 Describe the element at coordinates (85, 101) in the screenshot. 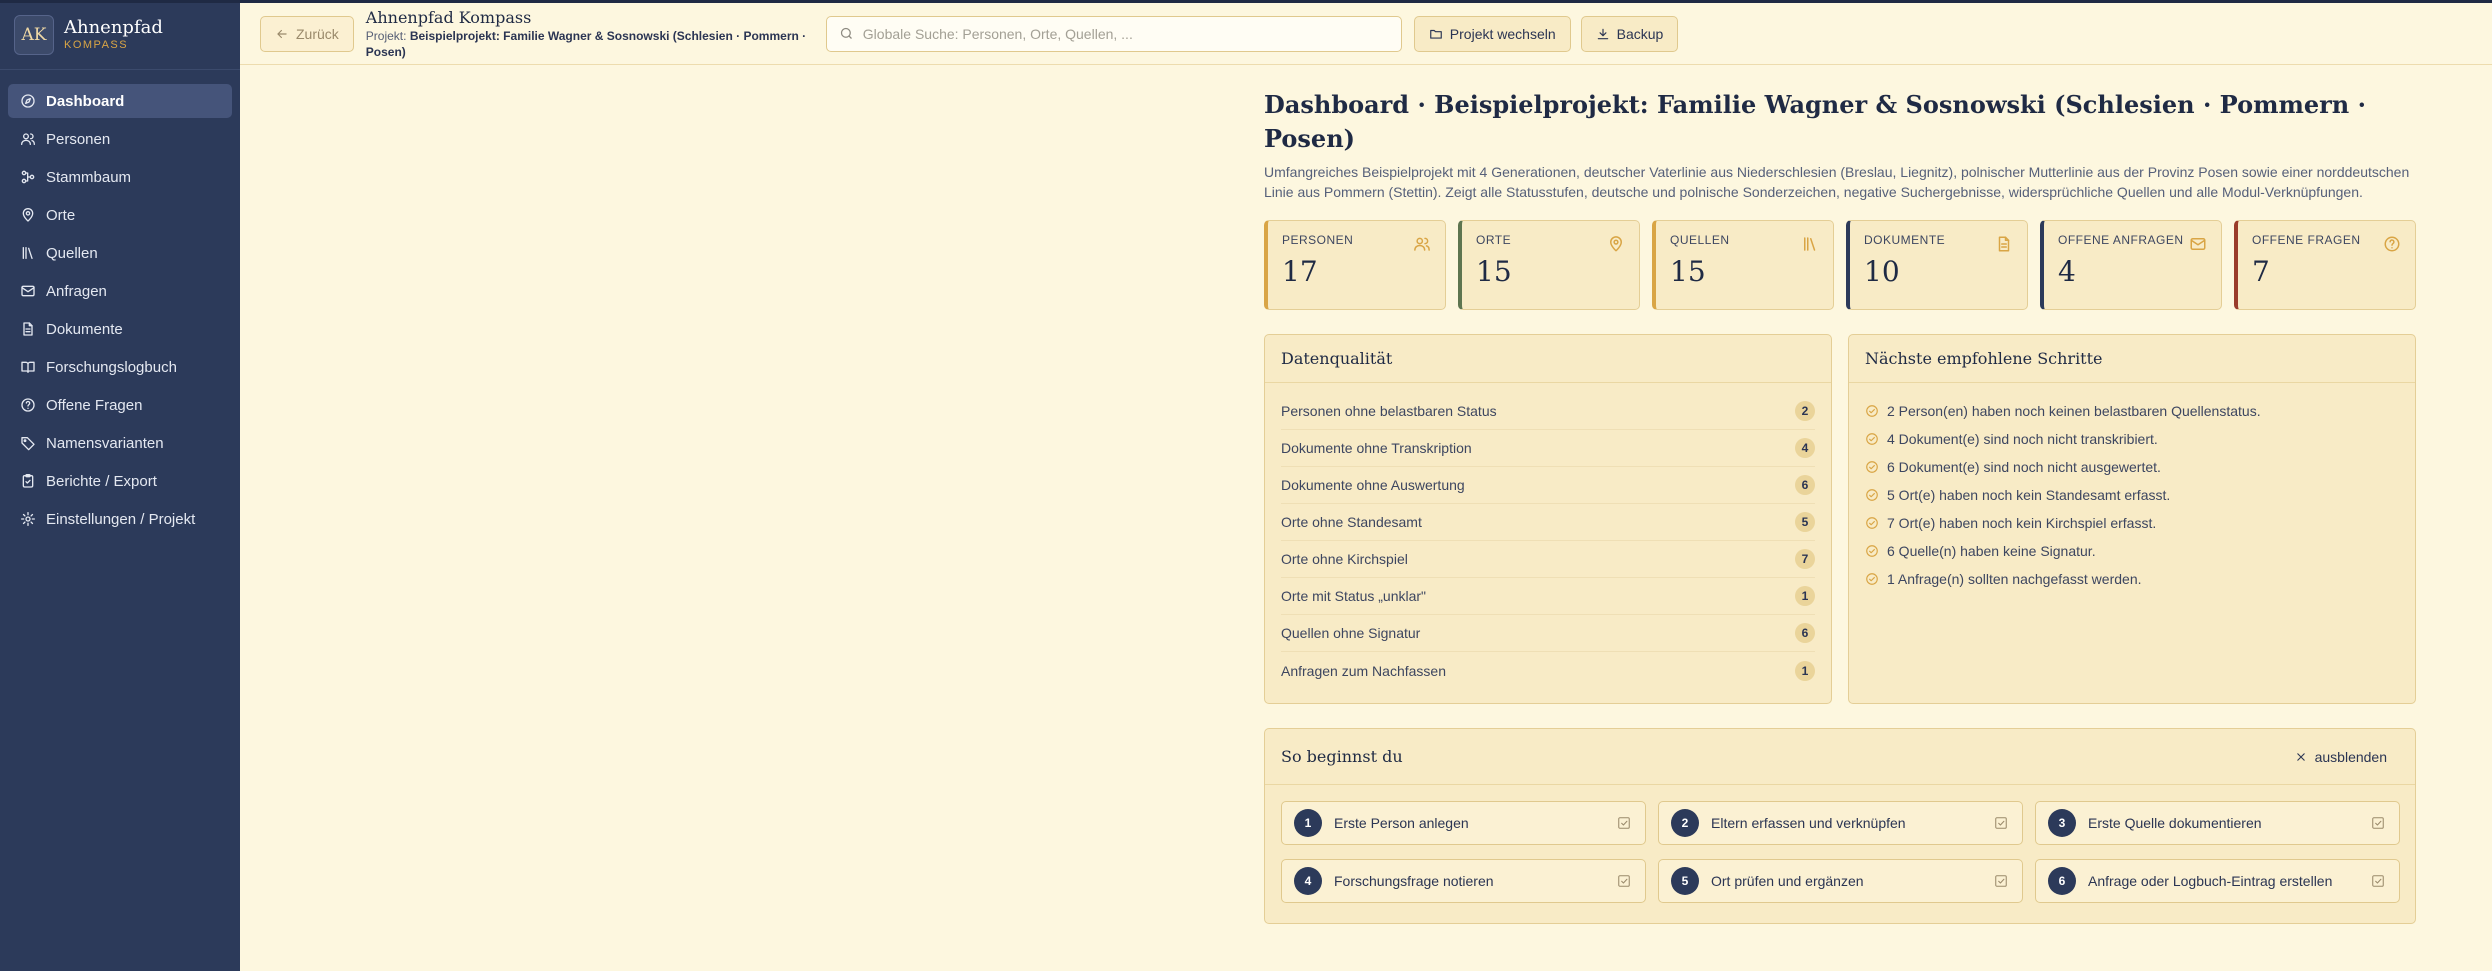

I see `sidebar-item-label: Dashboard` at that location.